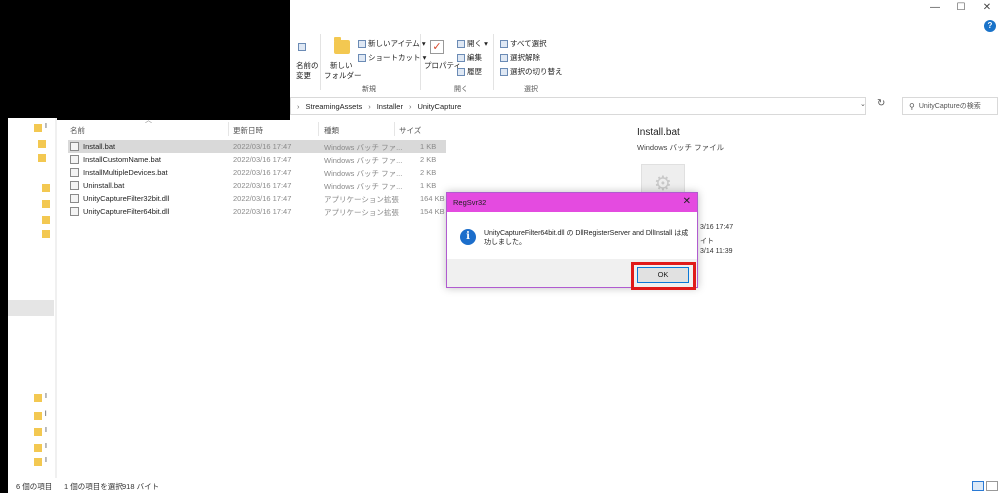 Image resolution: width=1000 pixels, height=493 pixels. What do you see at coordinates (410, 130) in the screenshot?
I see `column-size: サイズ` at bounding box center [410, 130].